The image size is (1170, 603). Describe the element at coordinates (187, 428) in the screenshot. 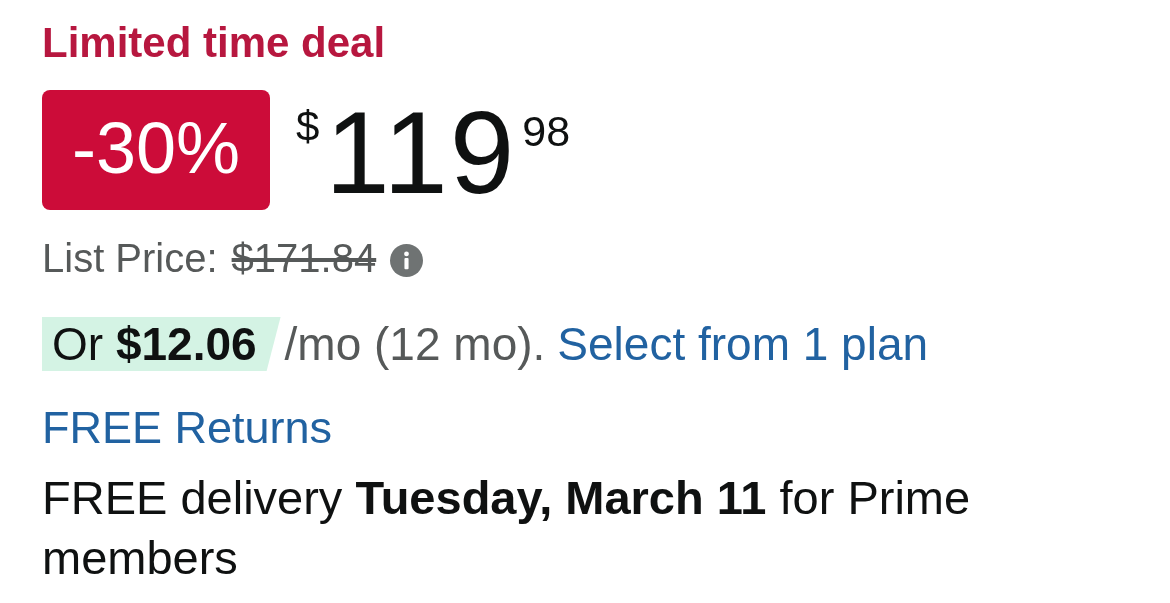

I see `returns-link: FREE Returns` at that location.